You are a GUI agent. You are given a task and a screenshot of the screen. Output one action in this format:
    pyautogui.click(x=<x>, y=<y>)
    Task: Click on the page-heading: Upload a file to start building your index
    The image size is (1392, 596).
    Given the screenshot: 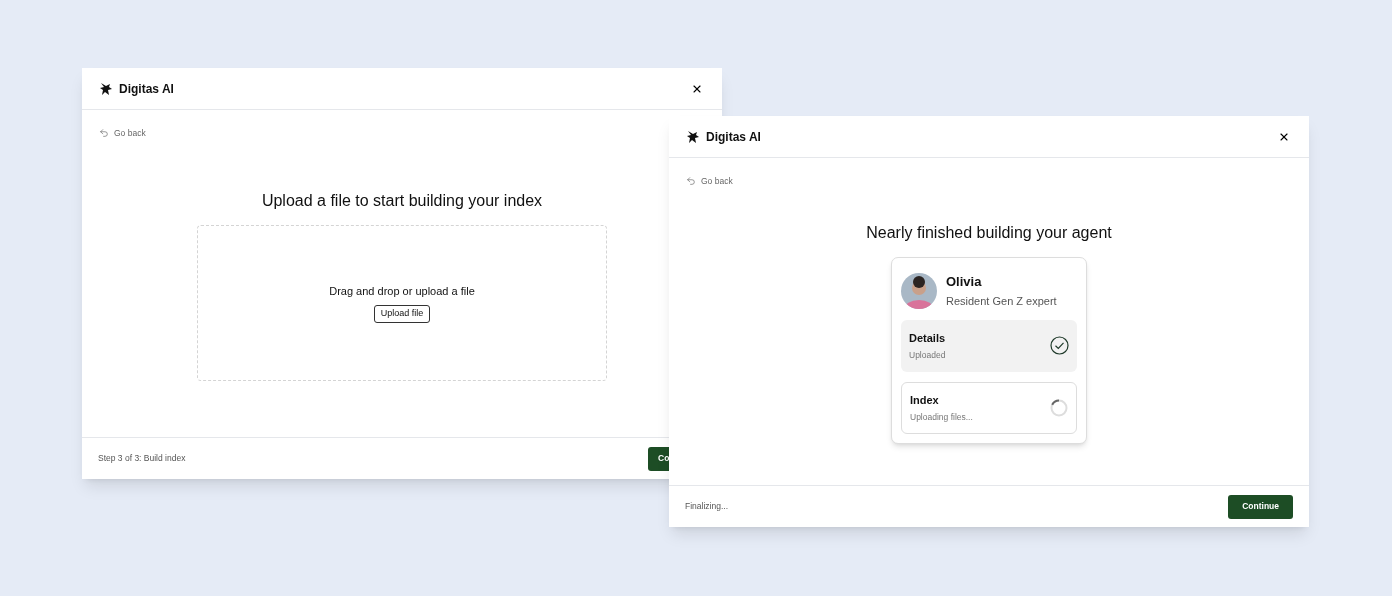 What is the action you would take?
    pyautogui.click(x=402, y=200)
    